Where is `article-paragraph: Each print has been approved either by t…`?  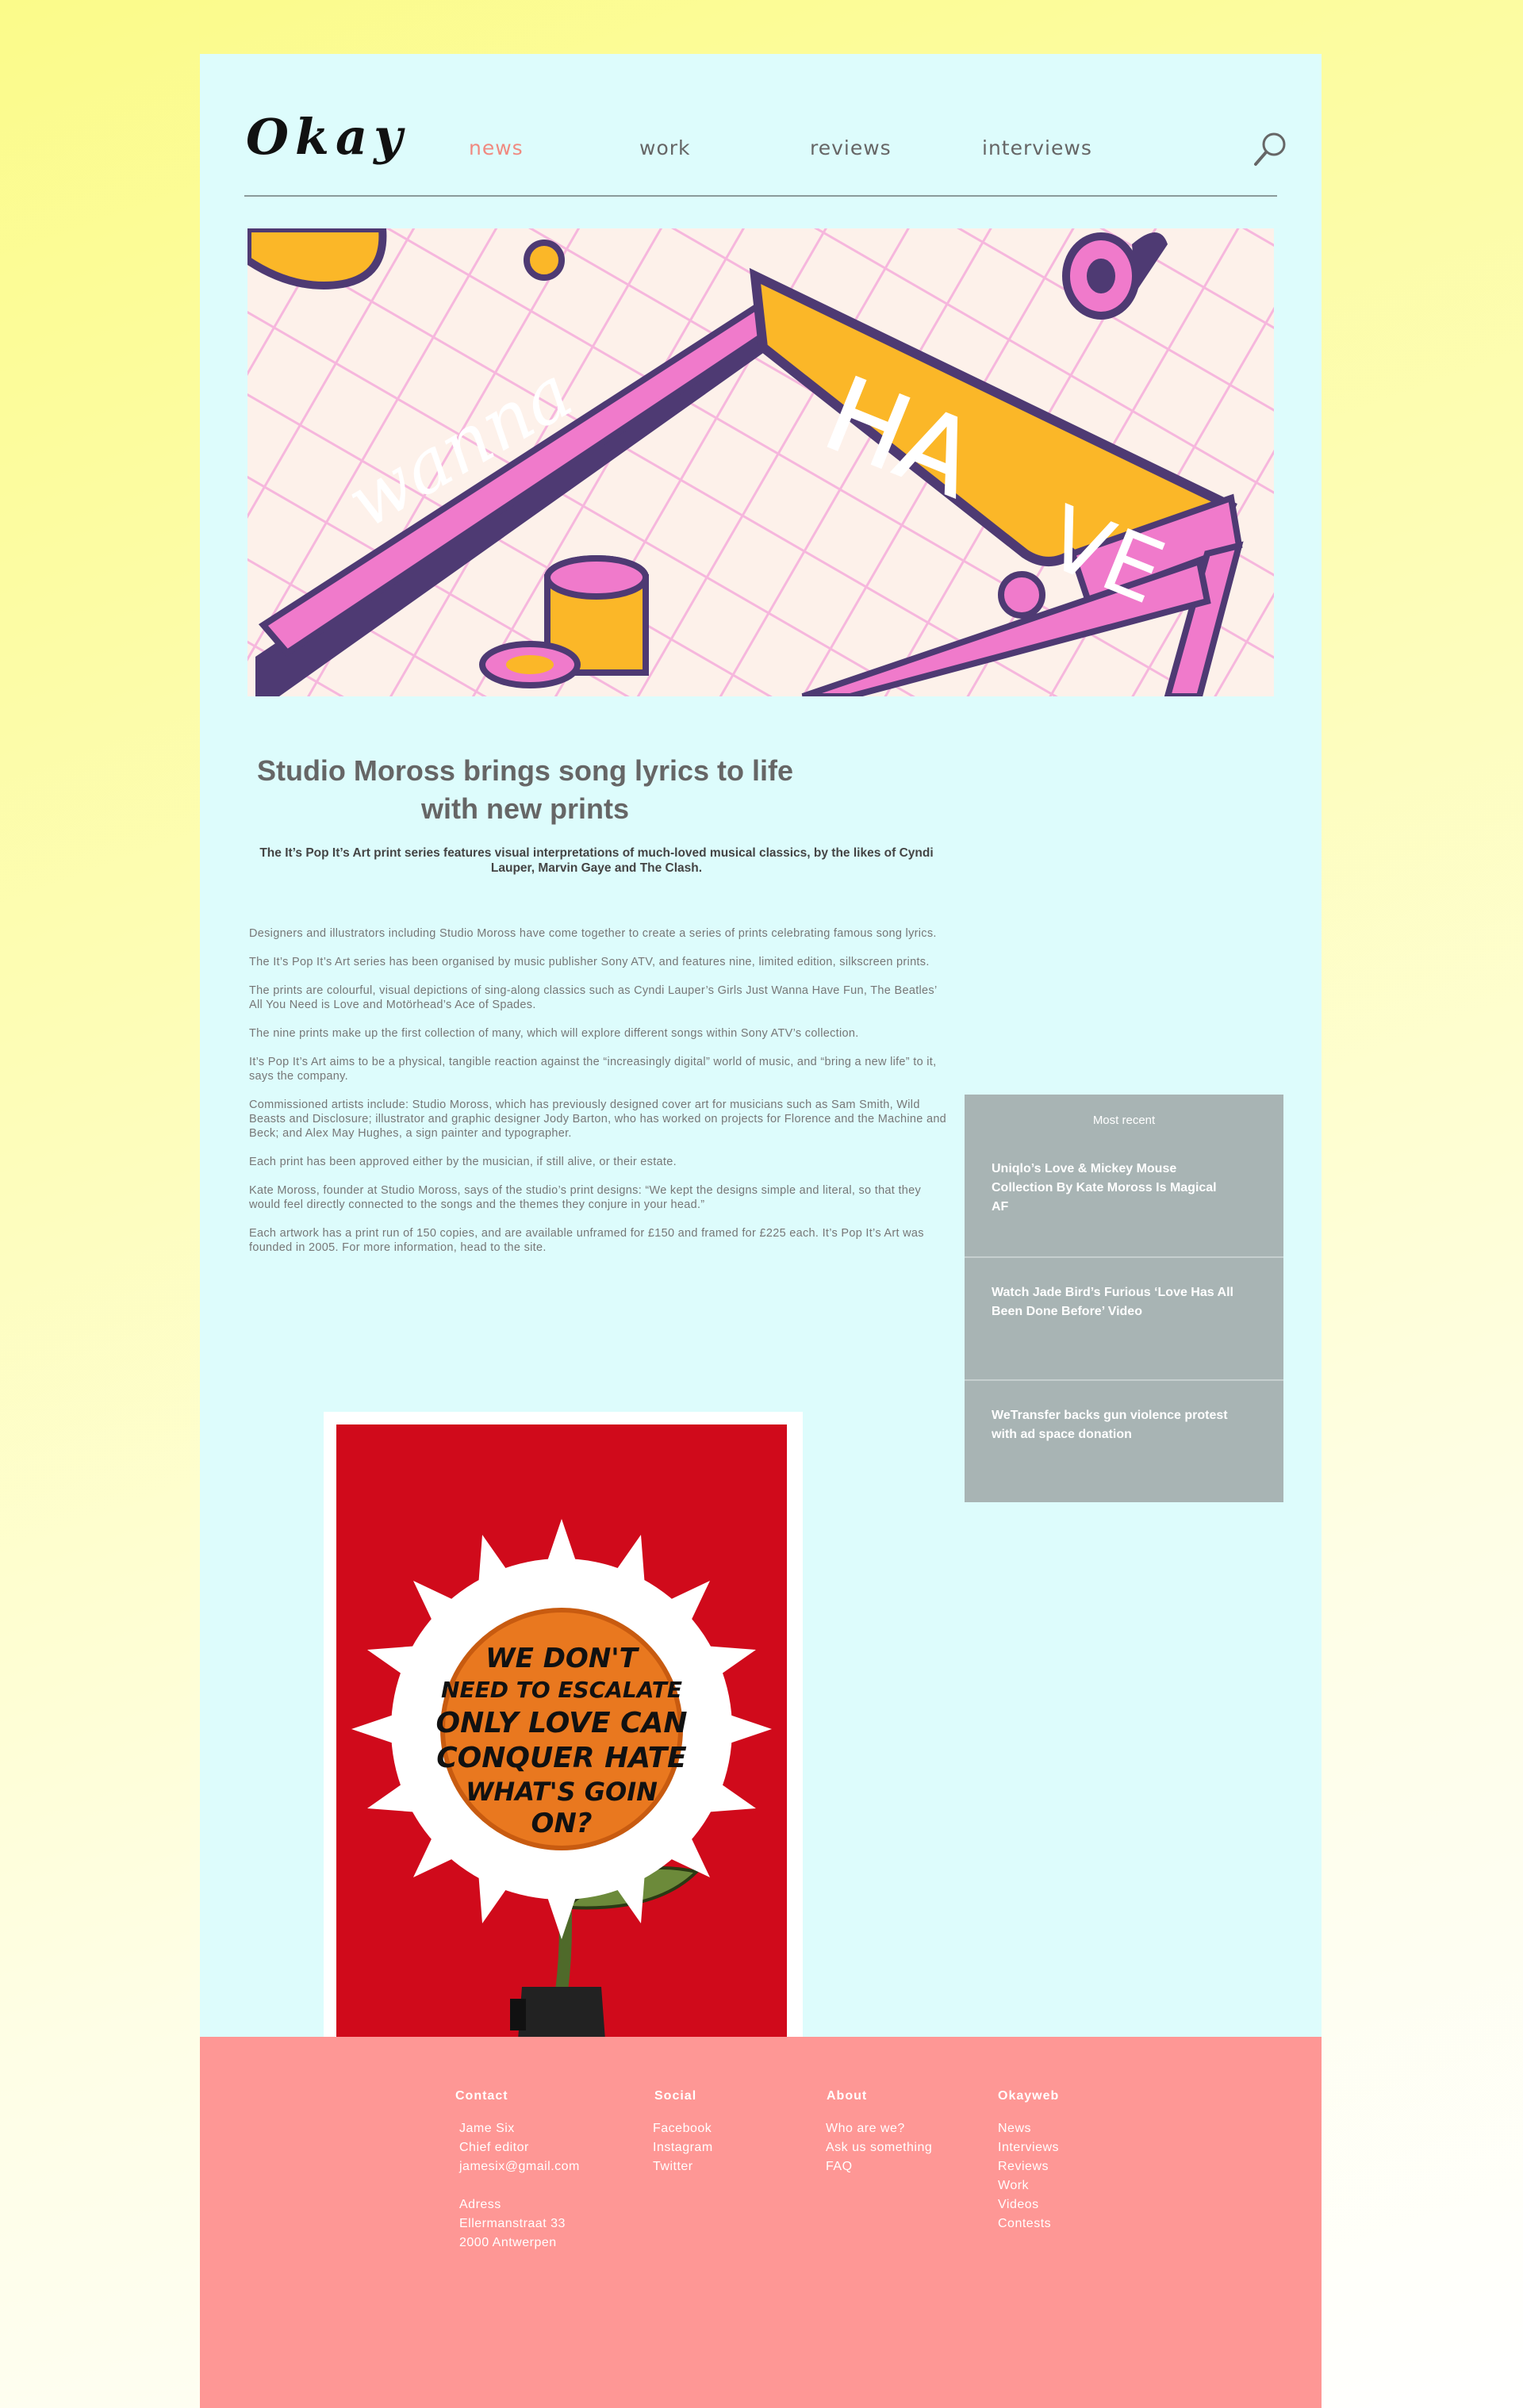 article-paragraph: Each print has been approved either by t… is located at coordinates (463, 1162).